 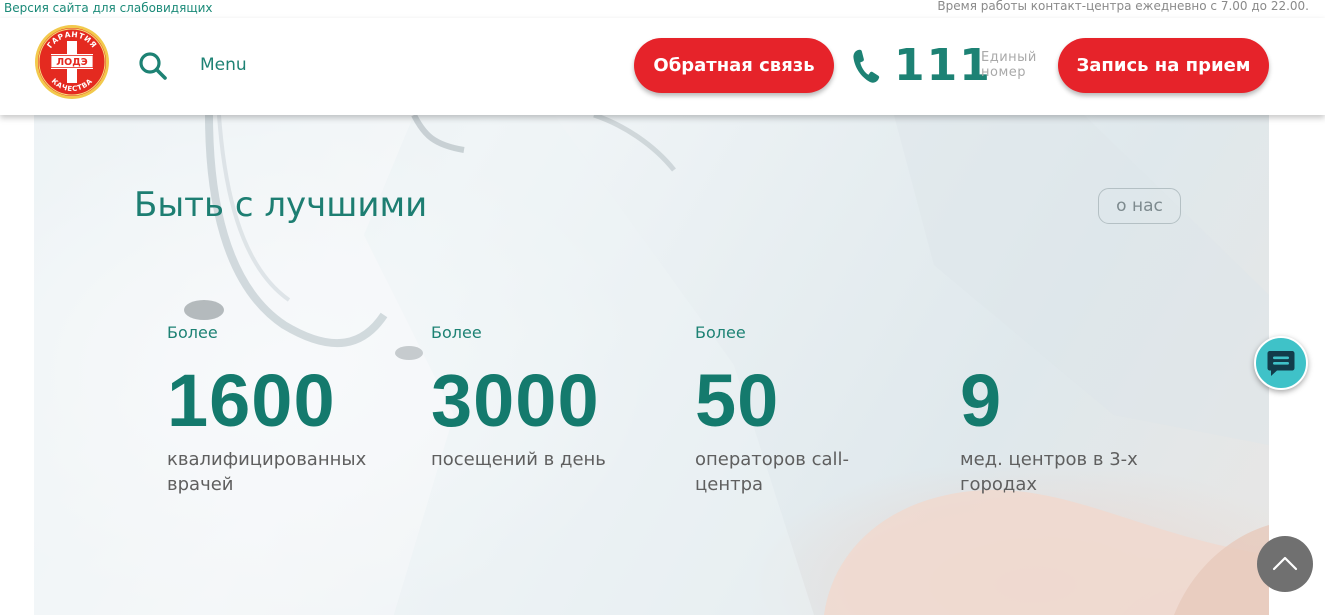 What do you see at coordinates (515, 400) in the screenshot?
I see `stat-value: 3000` at bounding box center [515, 400].